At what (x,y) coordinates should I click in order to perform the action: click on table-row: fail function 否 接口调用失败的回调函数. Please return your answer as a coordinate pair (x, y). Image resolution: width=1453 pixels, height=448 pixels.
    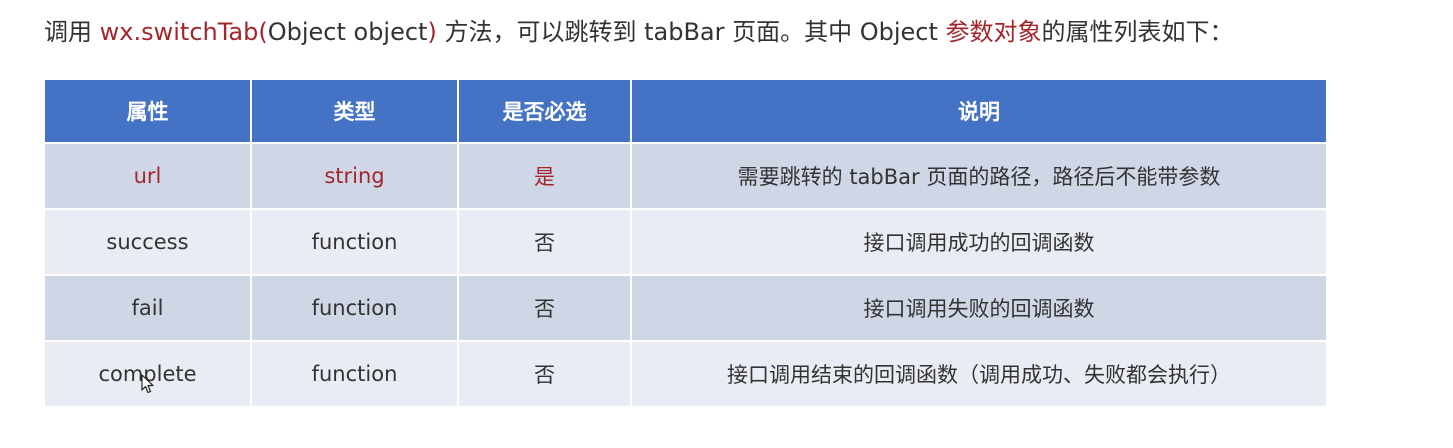
    Looking at the image, I should click on (685, 308).